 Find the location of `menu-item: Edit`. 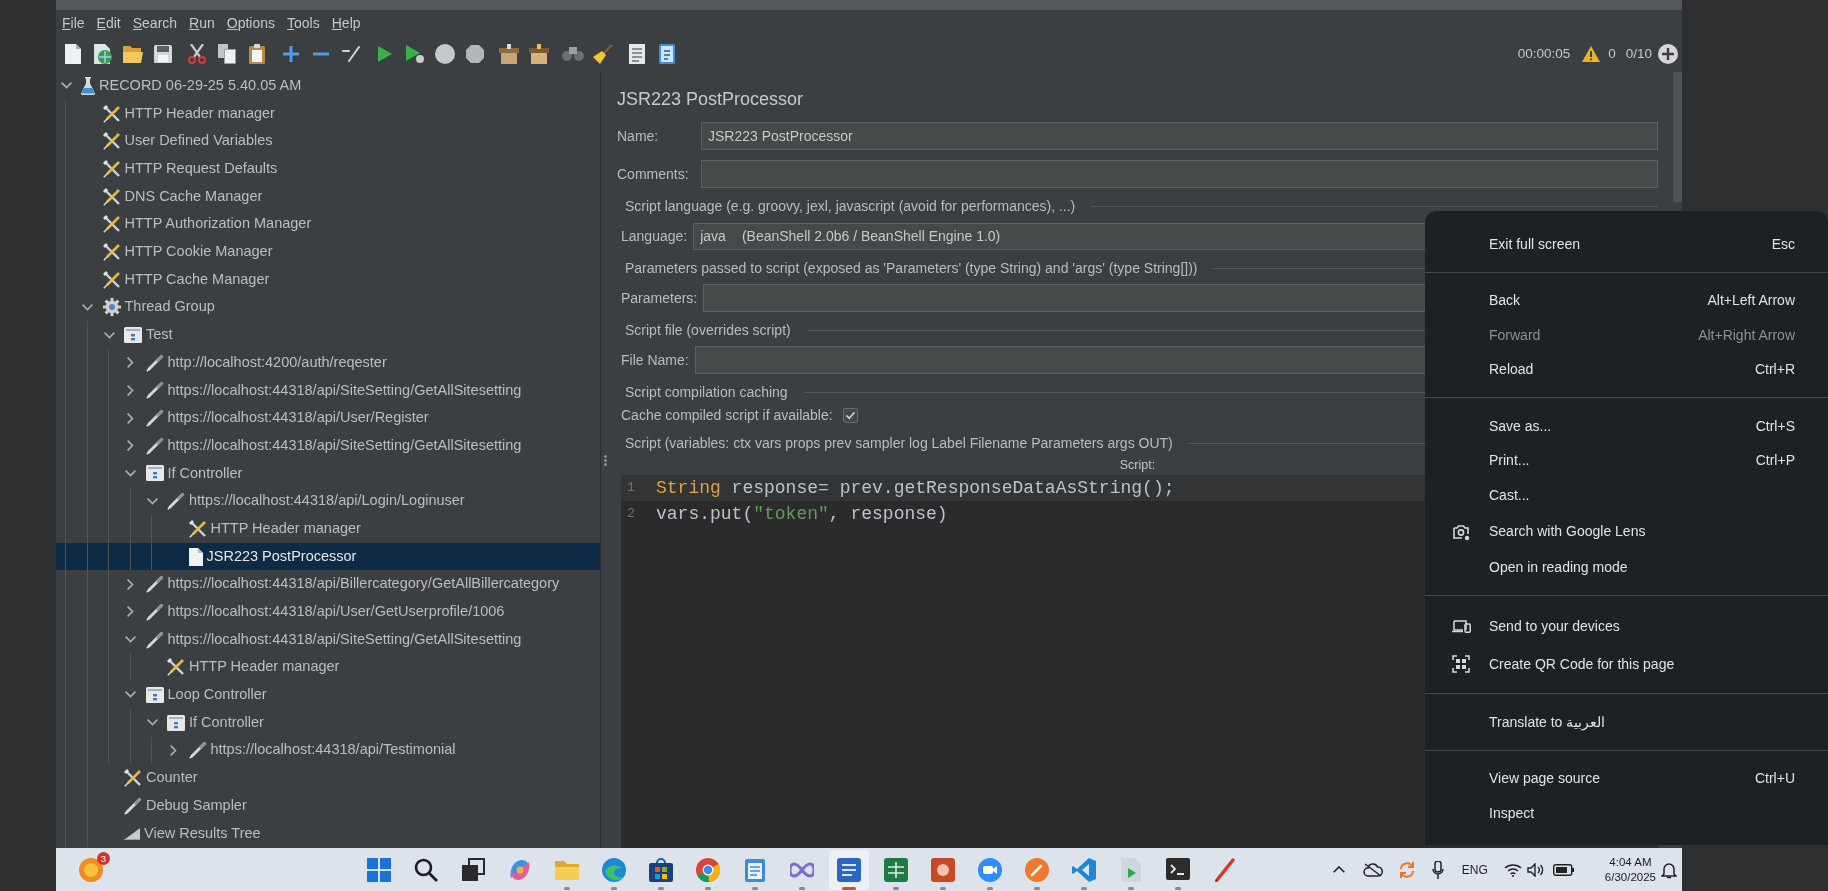

menu-item: Edit is located at coordinates (108, 23).